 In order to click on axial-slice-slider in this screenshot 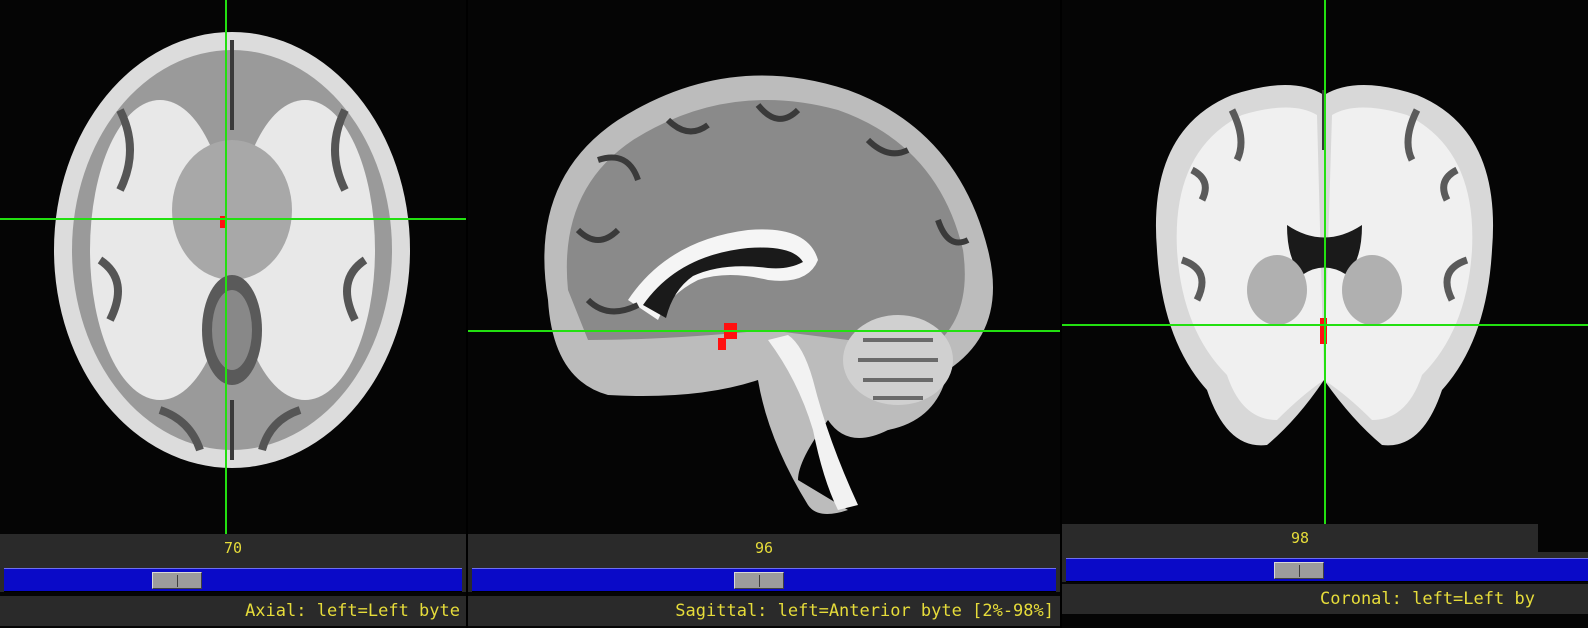, I will do `click(233, 577)`.